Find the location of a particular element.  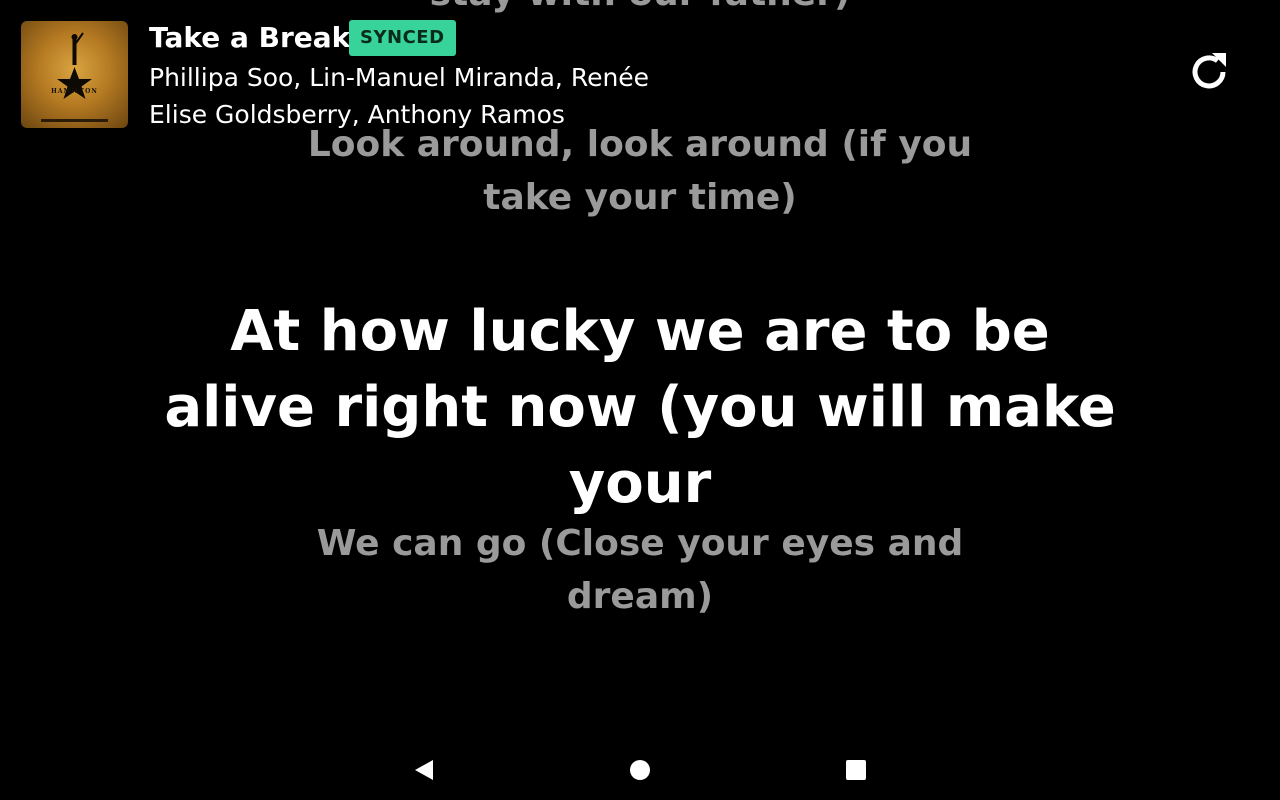

nav-back-button is located at coordinates (424, 770).